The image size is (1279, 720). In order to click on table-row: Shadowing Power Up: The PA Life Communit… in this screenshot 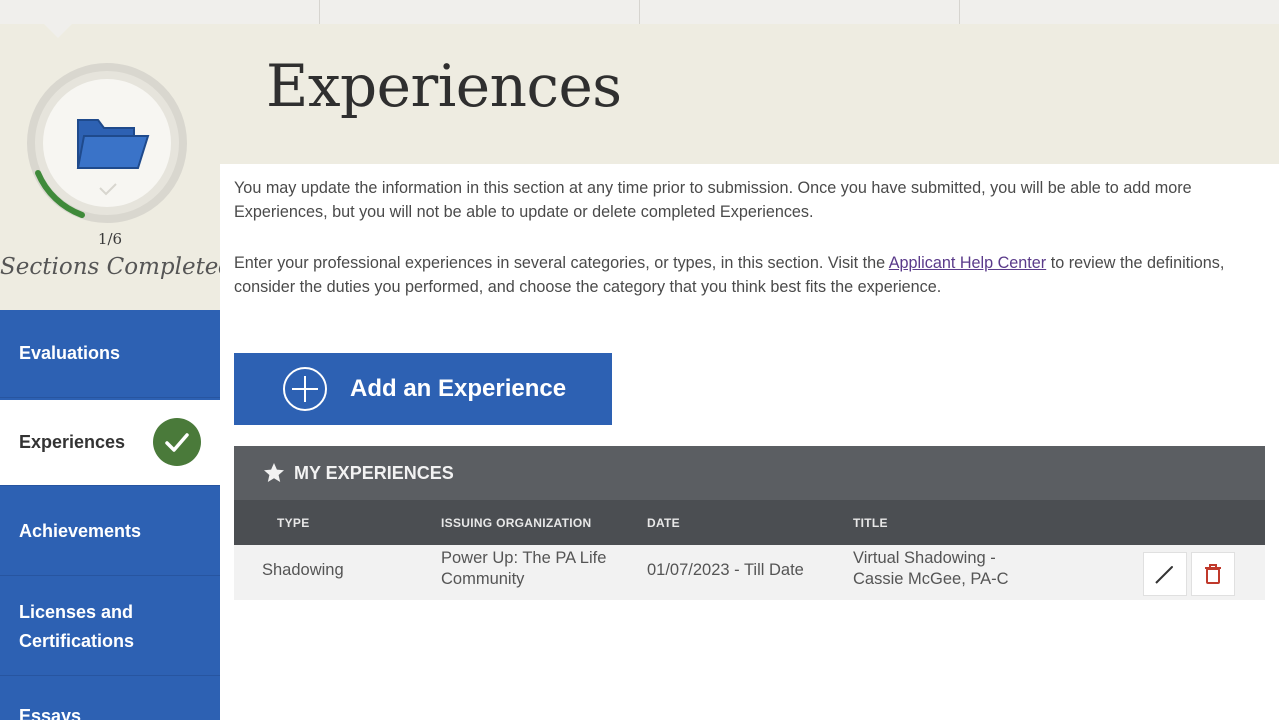, I will do `click(749, 572)`.